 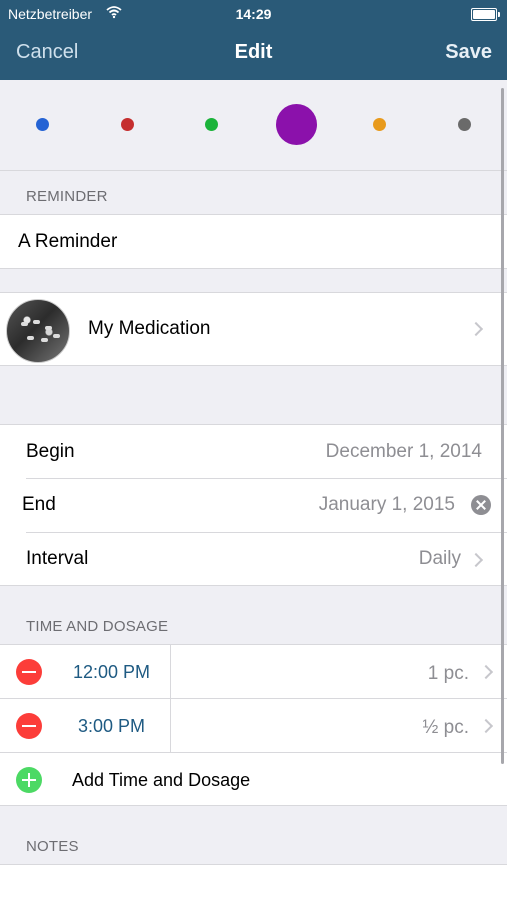 I want to click on color-option-red, so click(x=127, y=124).